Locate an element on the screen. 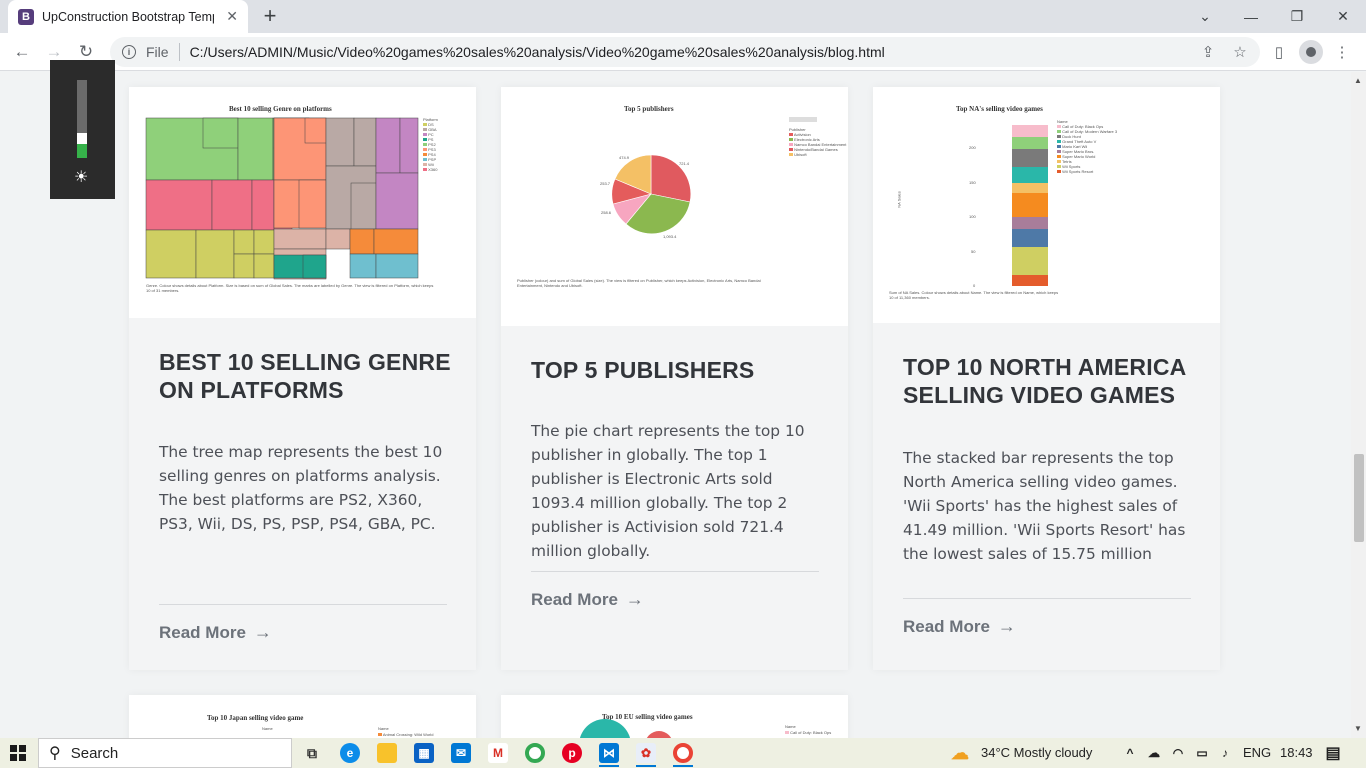 This screenshot has width=1366, height=768. new-tab-icon: + is located at coordinates (270, 15).